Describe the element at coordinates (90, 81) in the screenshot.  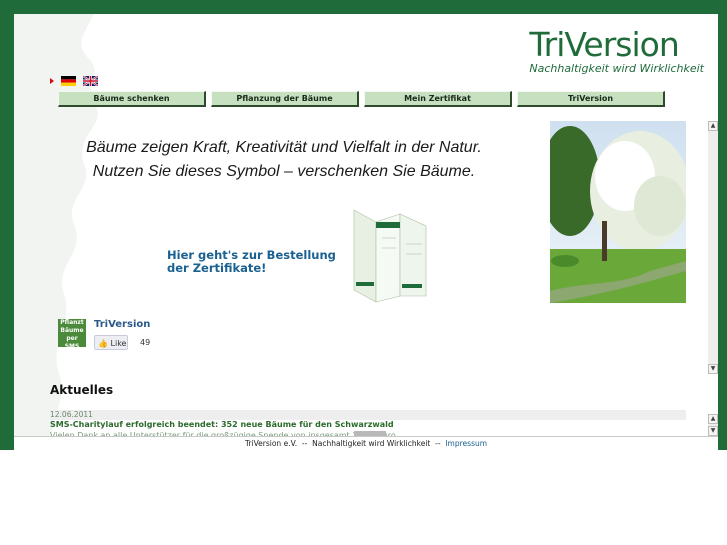
I see `uk-flag-icon` at that location.